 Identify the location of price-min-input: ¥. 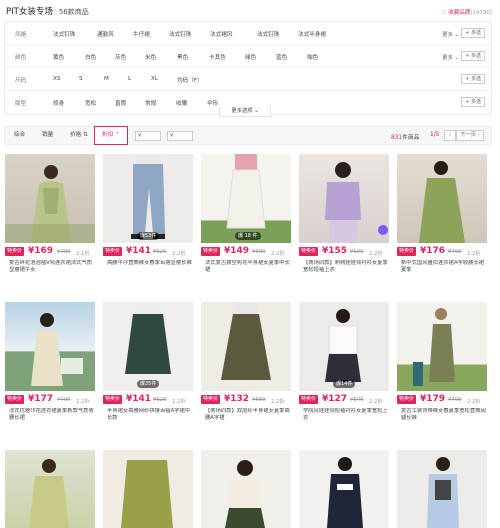
(148, 136).